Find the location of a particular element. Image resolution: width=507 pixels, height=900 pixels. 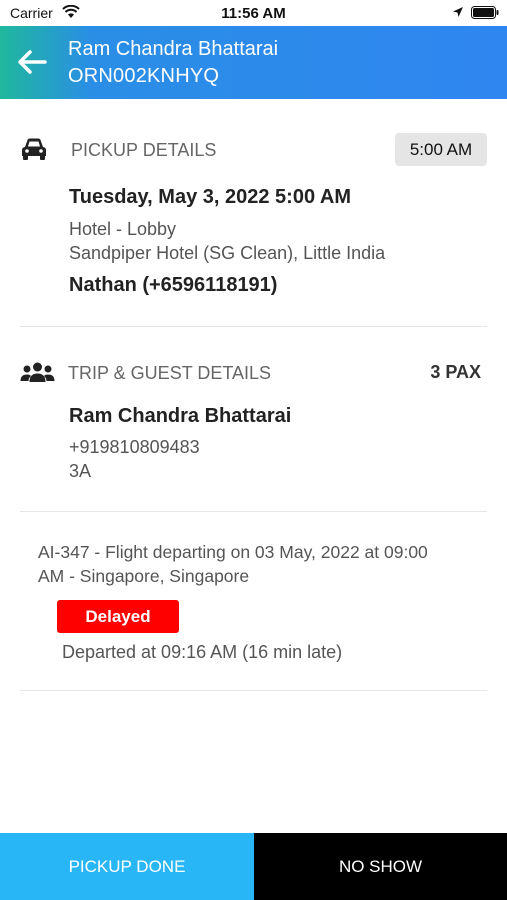

no-show-button: NO SHOW is located at coordinates (380, 866).